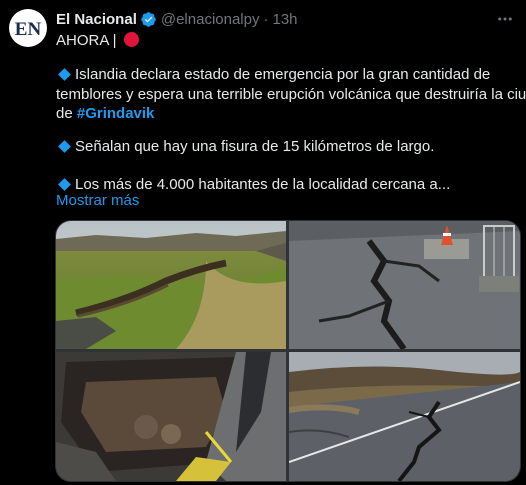 This screenshot has height=485, width=526. I want to click on ahora-label: AHORA |, so click(86, 40).